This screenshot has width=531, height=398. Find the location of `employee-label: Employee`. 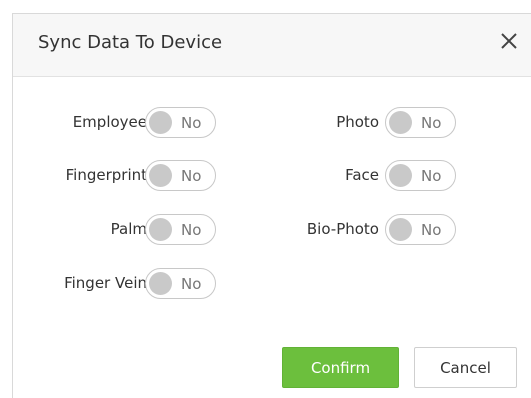

employee-label: Employee is located at coordinates (109, 122).